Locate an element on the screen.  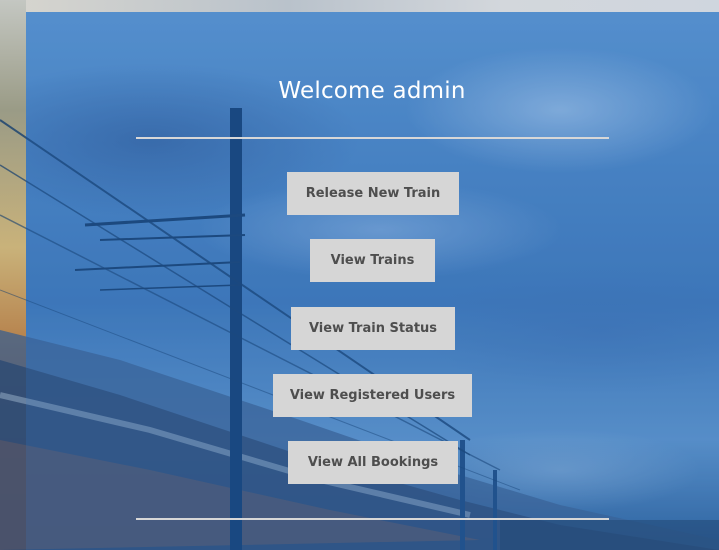
view-registered-users-button: View Registered Users is located at coordinates (372, 395).